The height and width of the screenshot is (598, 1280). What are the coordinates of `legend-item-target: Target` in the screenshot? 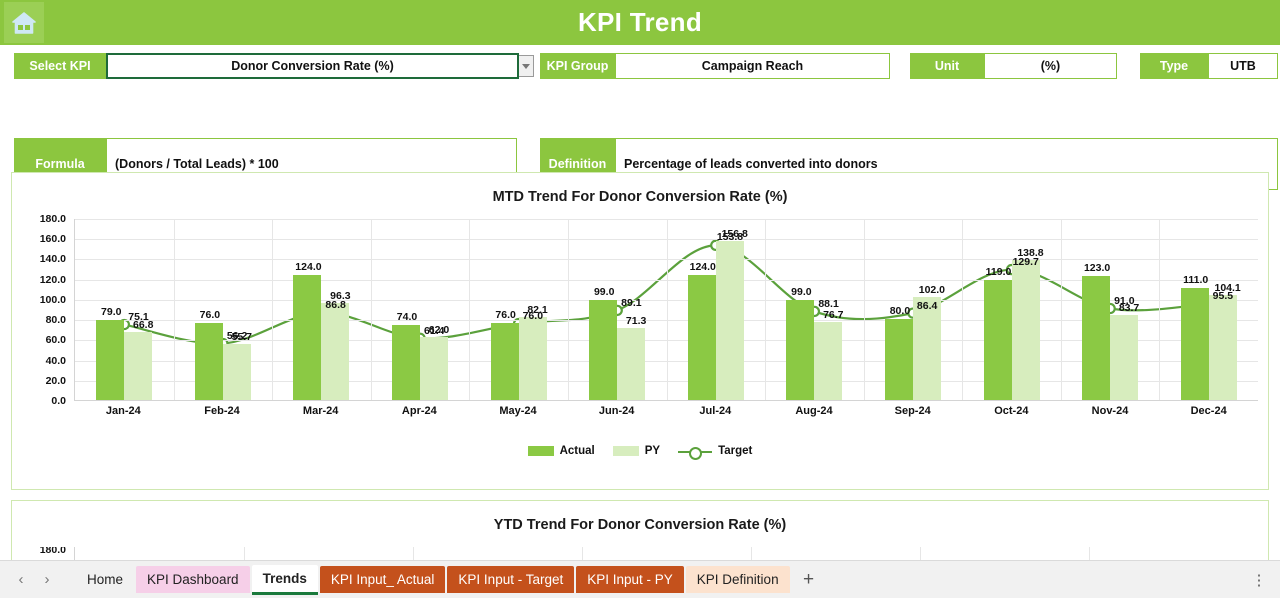 It's located at (715, 452).